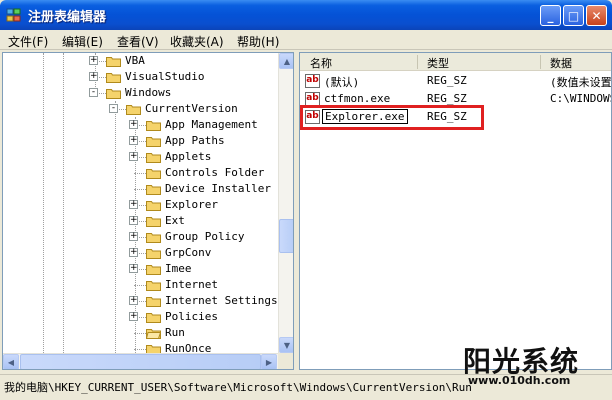 The height and width of the screenshot is (400, 612). I want to click on tree-item: + Applets, so click(140, 157).